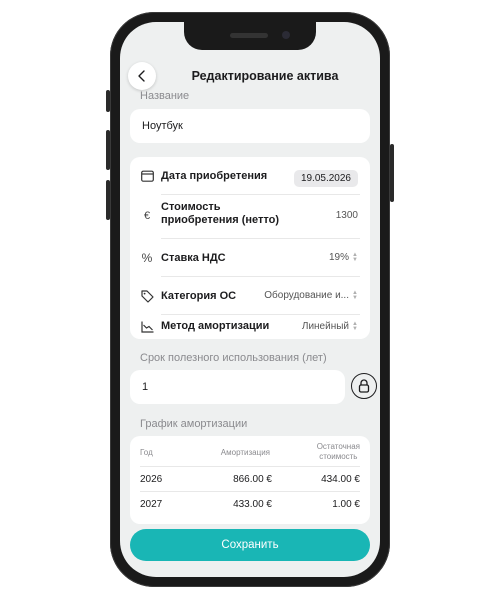  I want to click on chevron-left-icon, so click(141, 76).